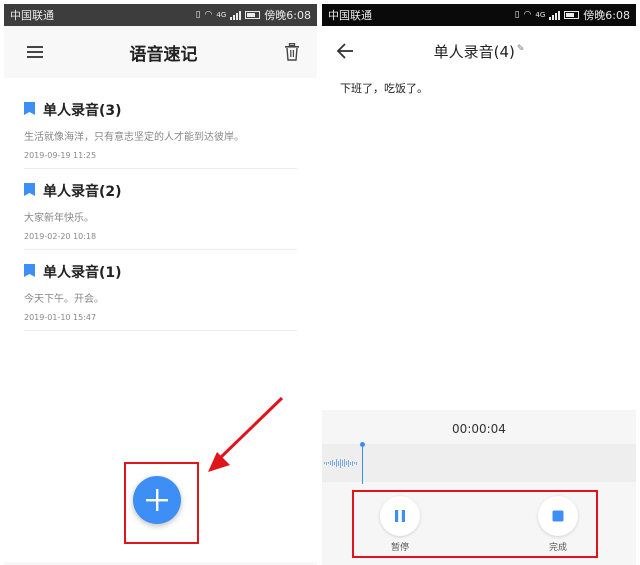  Describe the element at coordinates (161, 503) in the screenshot. I see `highlight-box-fab` at that location.